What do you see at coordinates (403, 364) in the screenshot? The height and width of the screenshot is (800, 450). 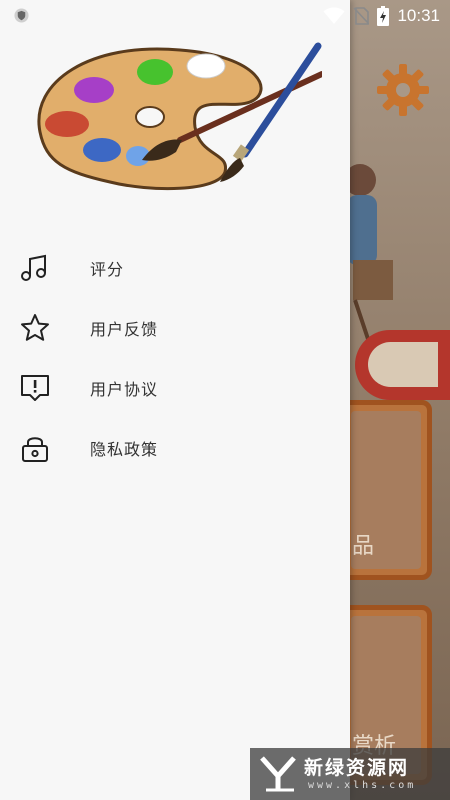 I see `background-sign` at bounding box center [403, 364].